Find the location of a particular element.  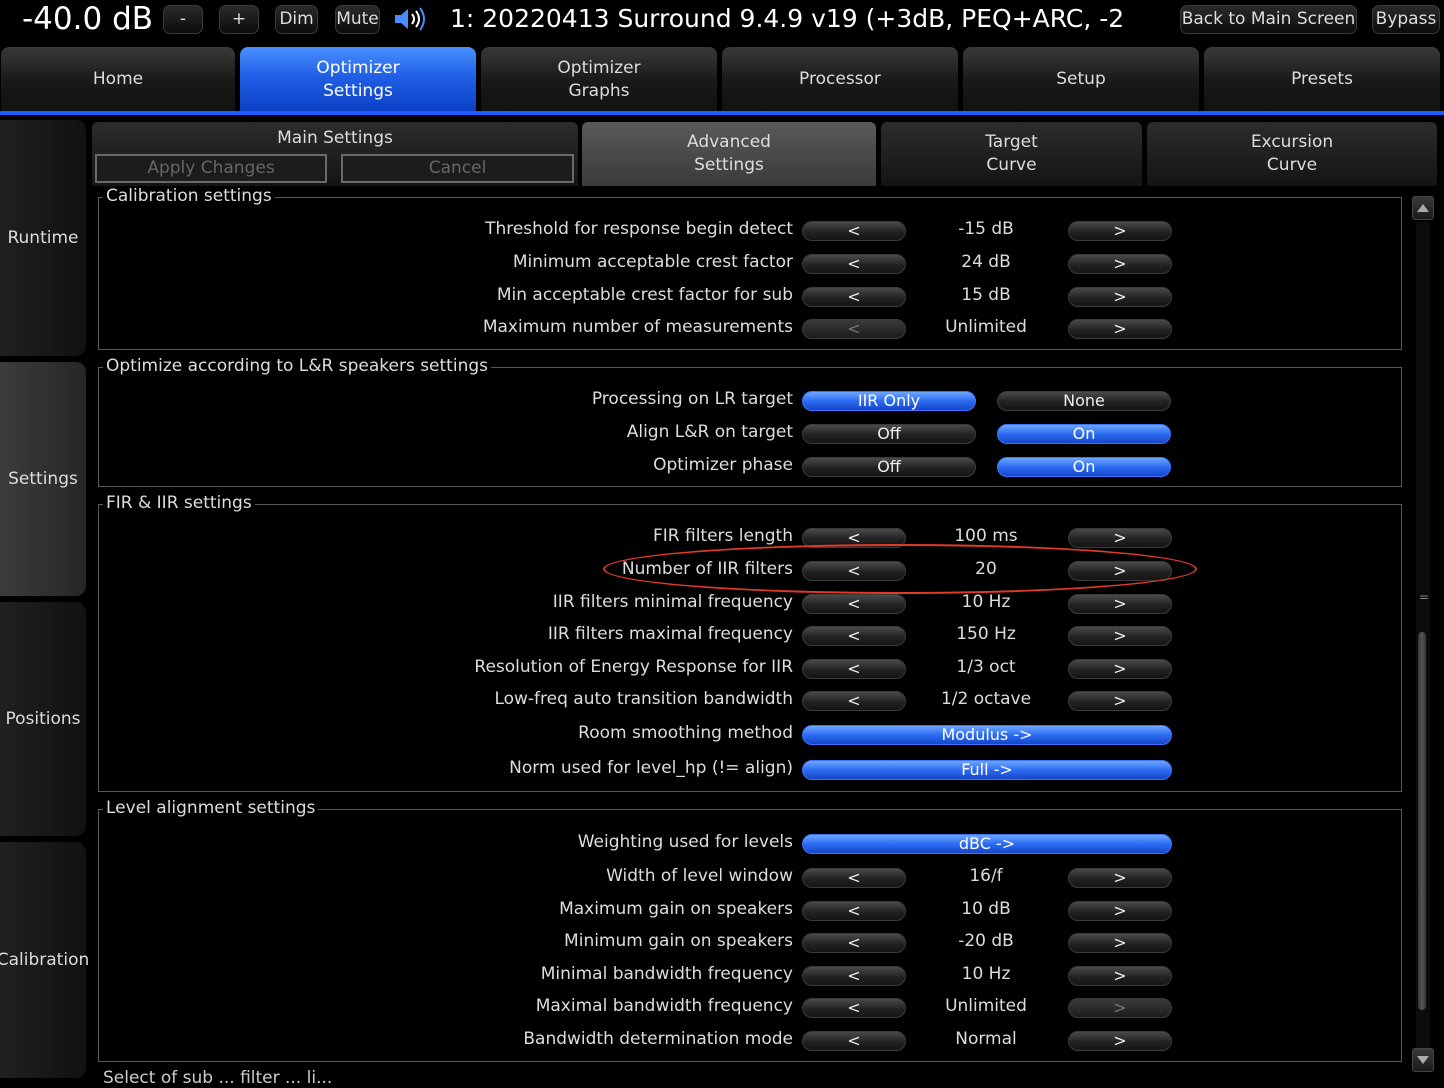

setting-row: Minimal bandwidth frequency < 10 Hz > is located at coordinates (751, 976).